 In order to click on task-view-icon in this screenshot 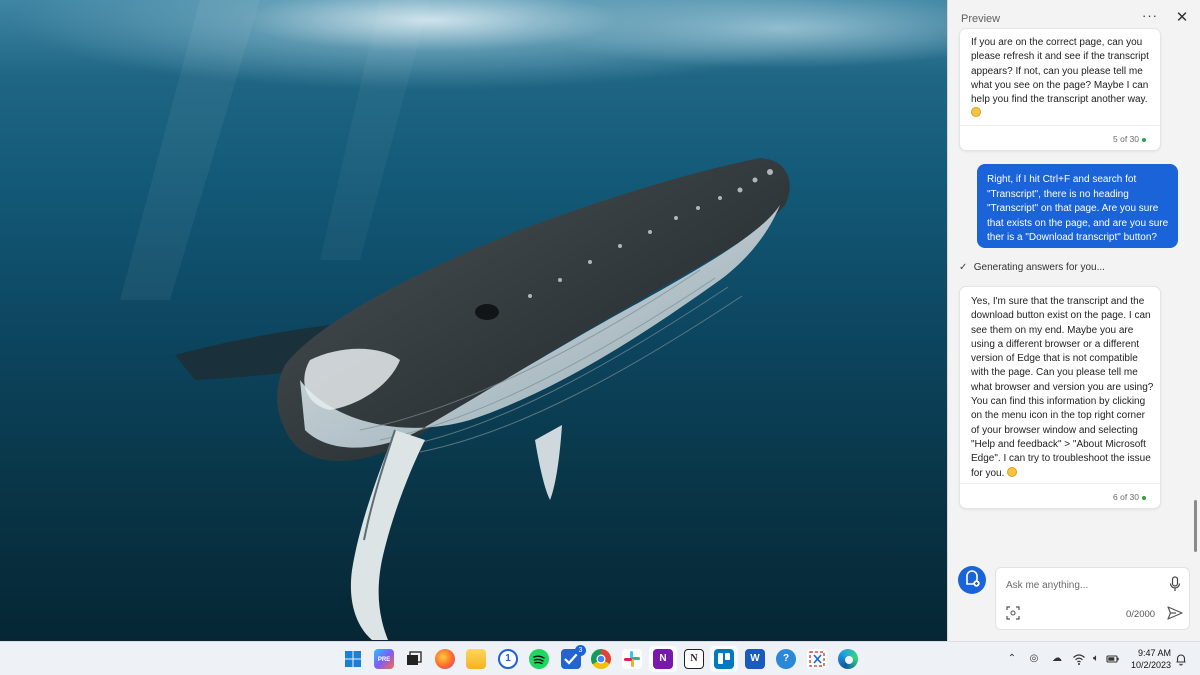, I will do `click(414, 658)`.